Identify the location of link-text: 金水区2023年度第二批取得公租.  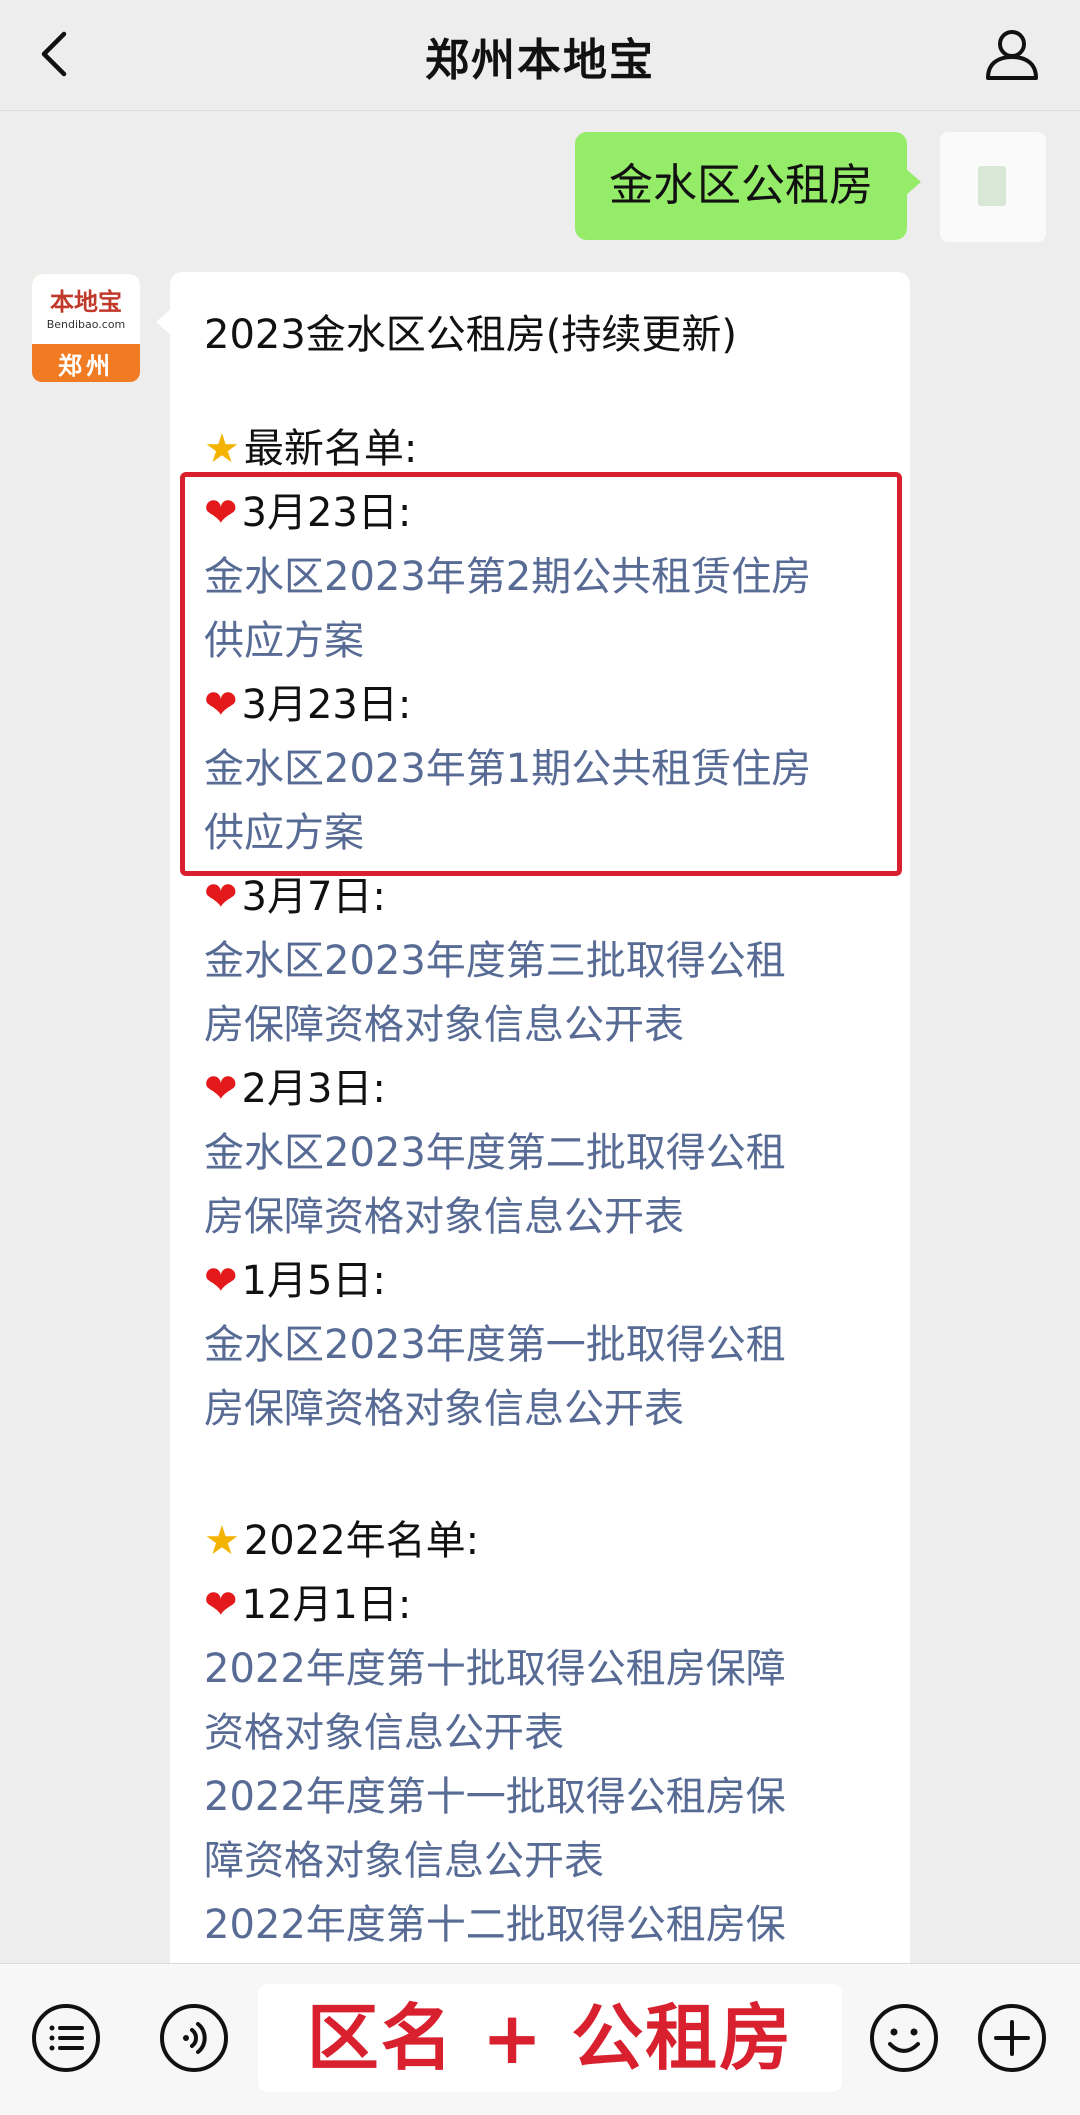
(495, 1149).